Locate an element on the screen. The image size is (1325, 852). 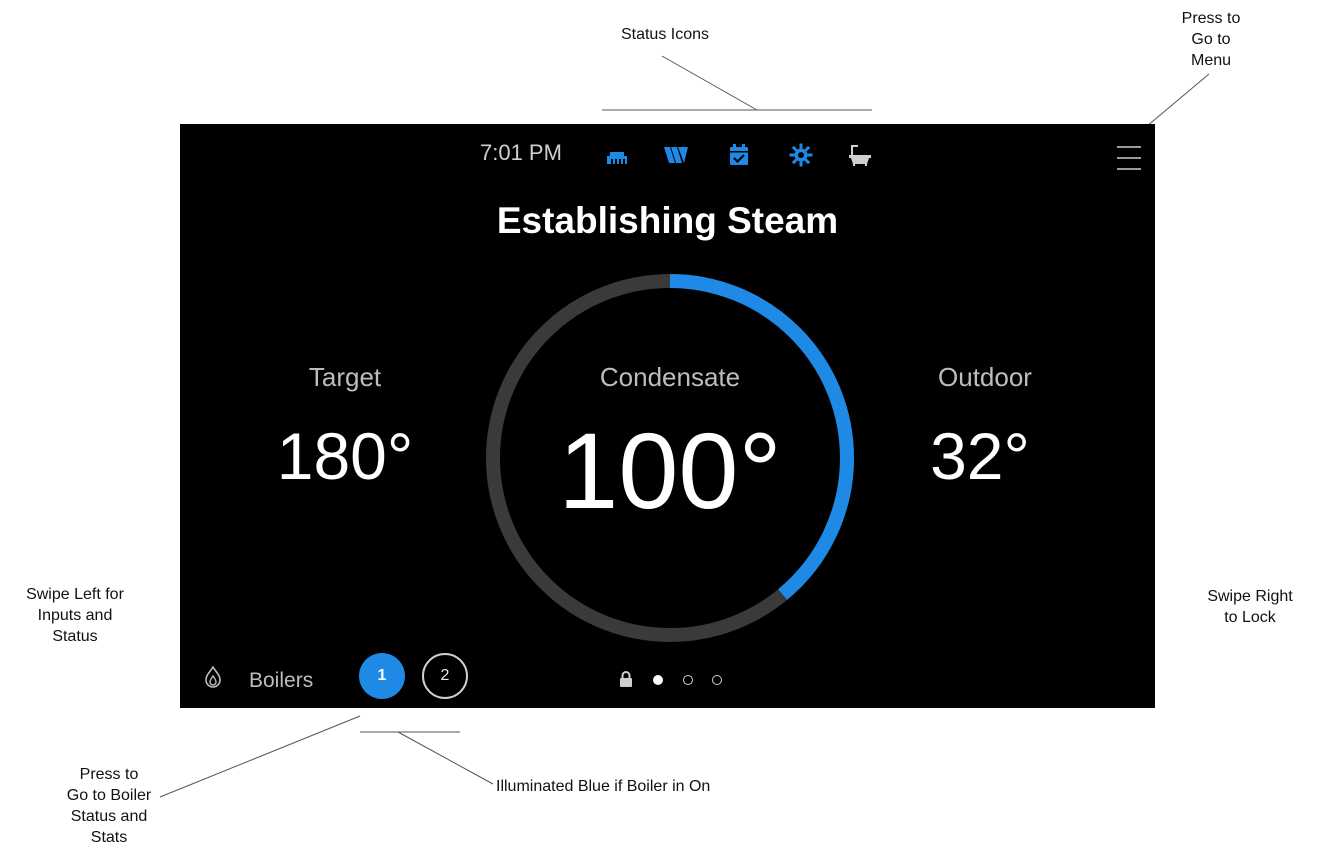
swipe-right-annotation: Swipe Right to Lock is located at coordinates (1250, 607).